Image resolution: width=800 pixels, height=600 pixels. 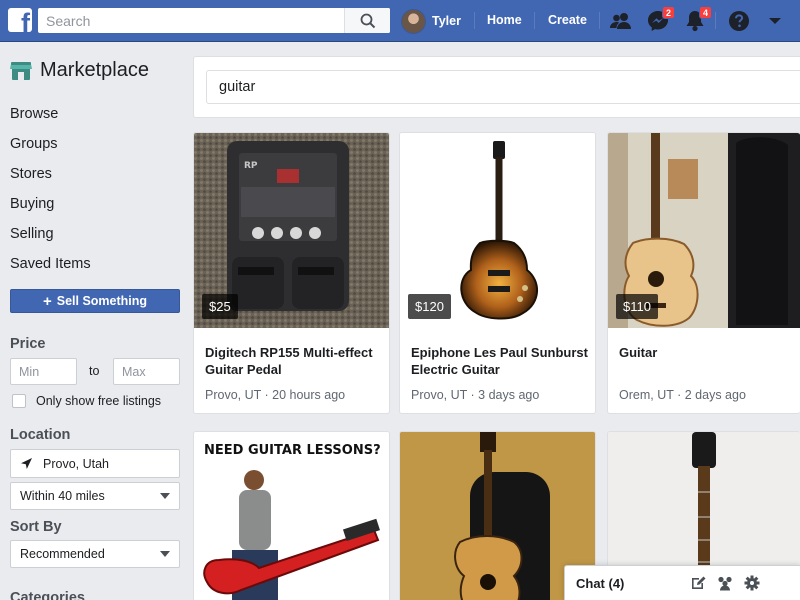 I want to click on marketplace-search-panel, so click(x=496, y=87).